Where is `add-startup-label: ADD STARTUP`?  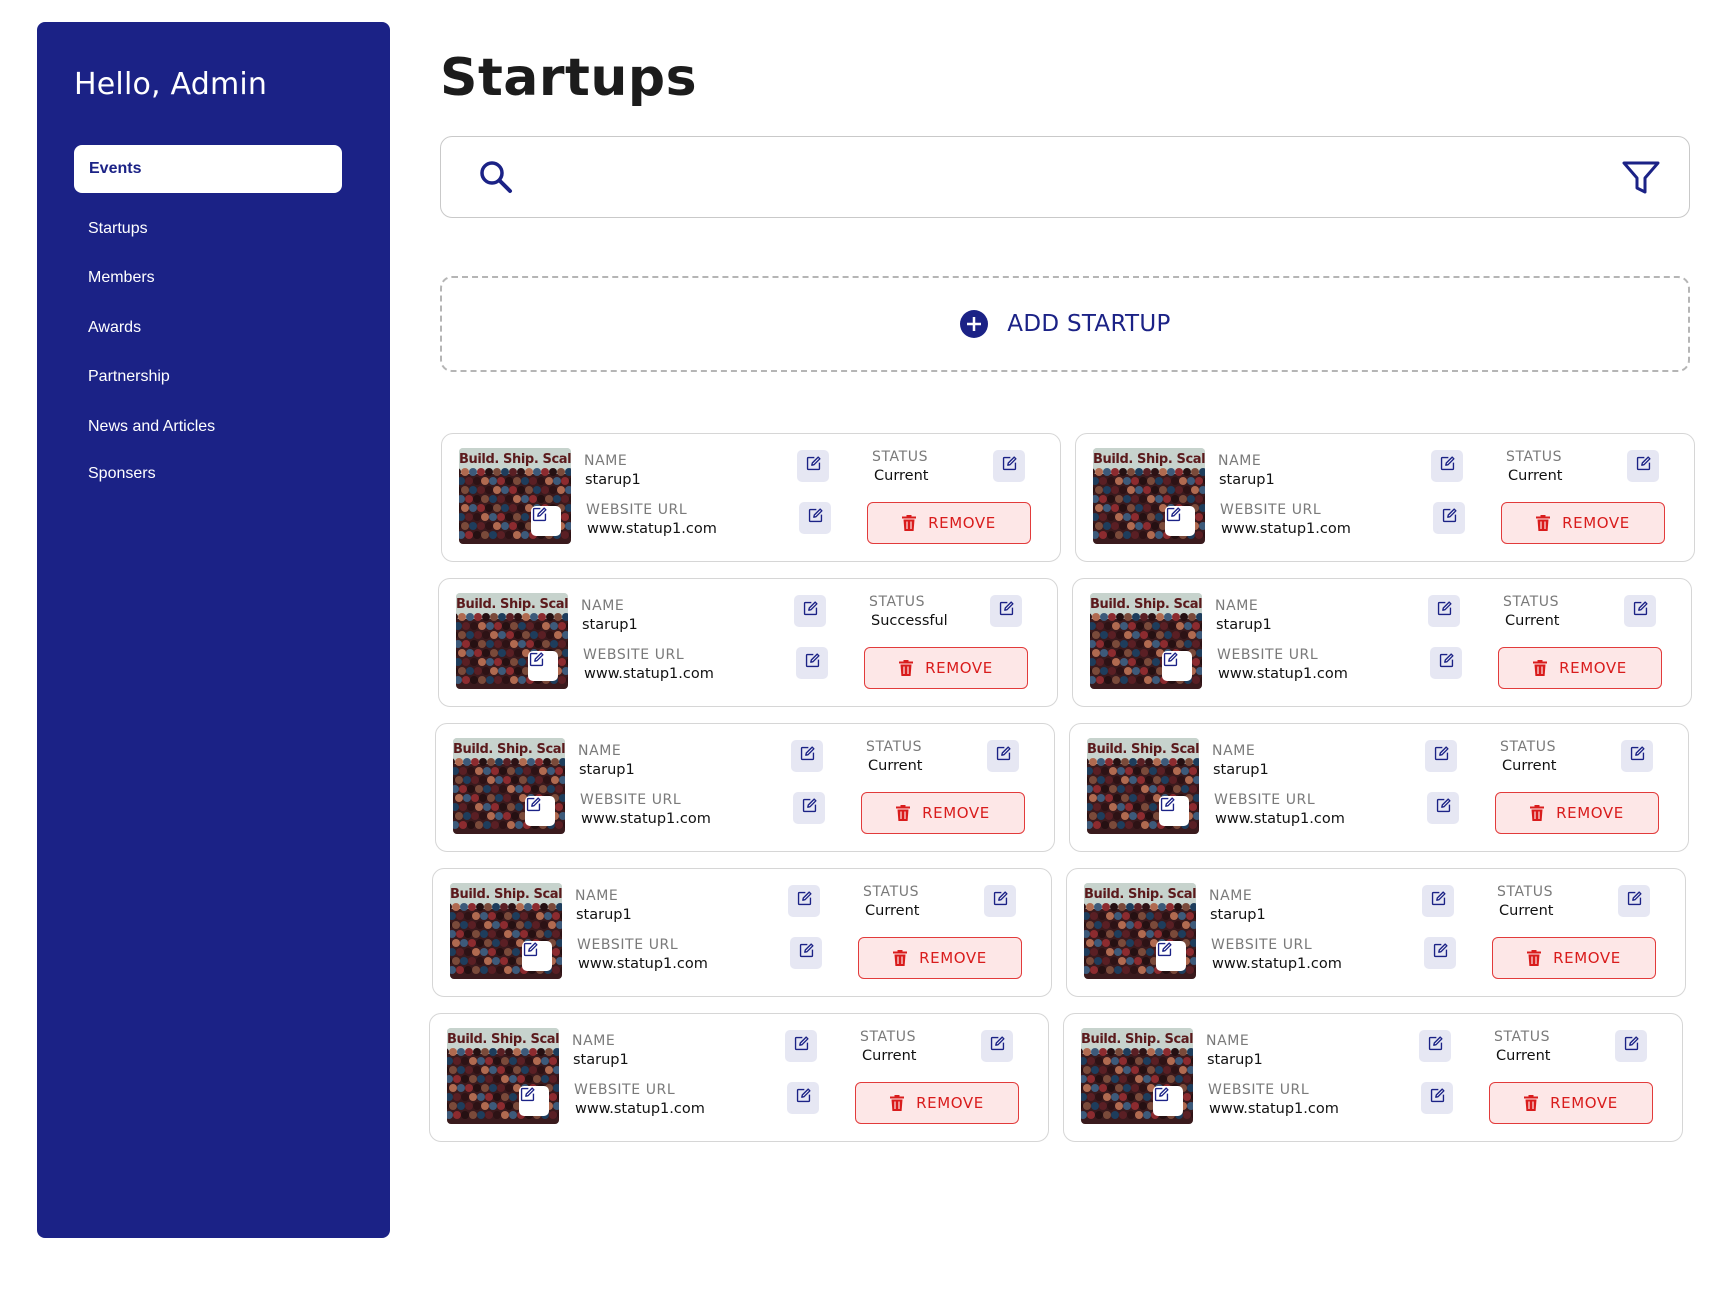 add-startup-label: ADD STARTUP is located at coordinates (1089, 324).